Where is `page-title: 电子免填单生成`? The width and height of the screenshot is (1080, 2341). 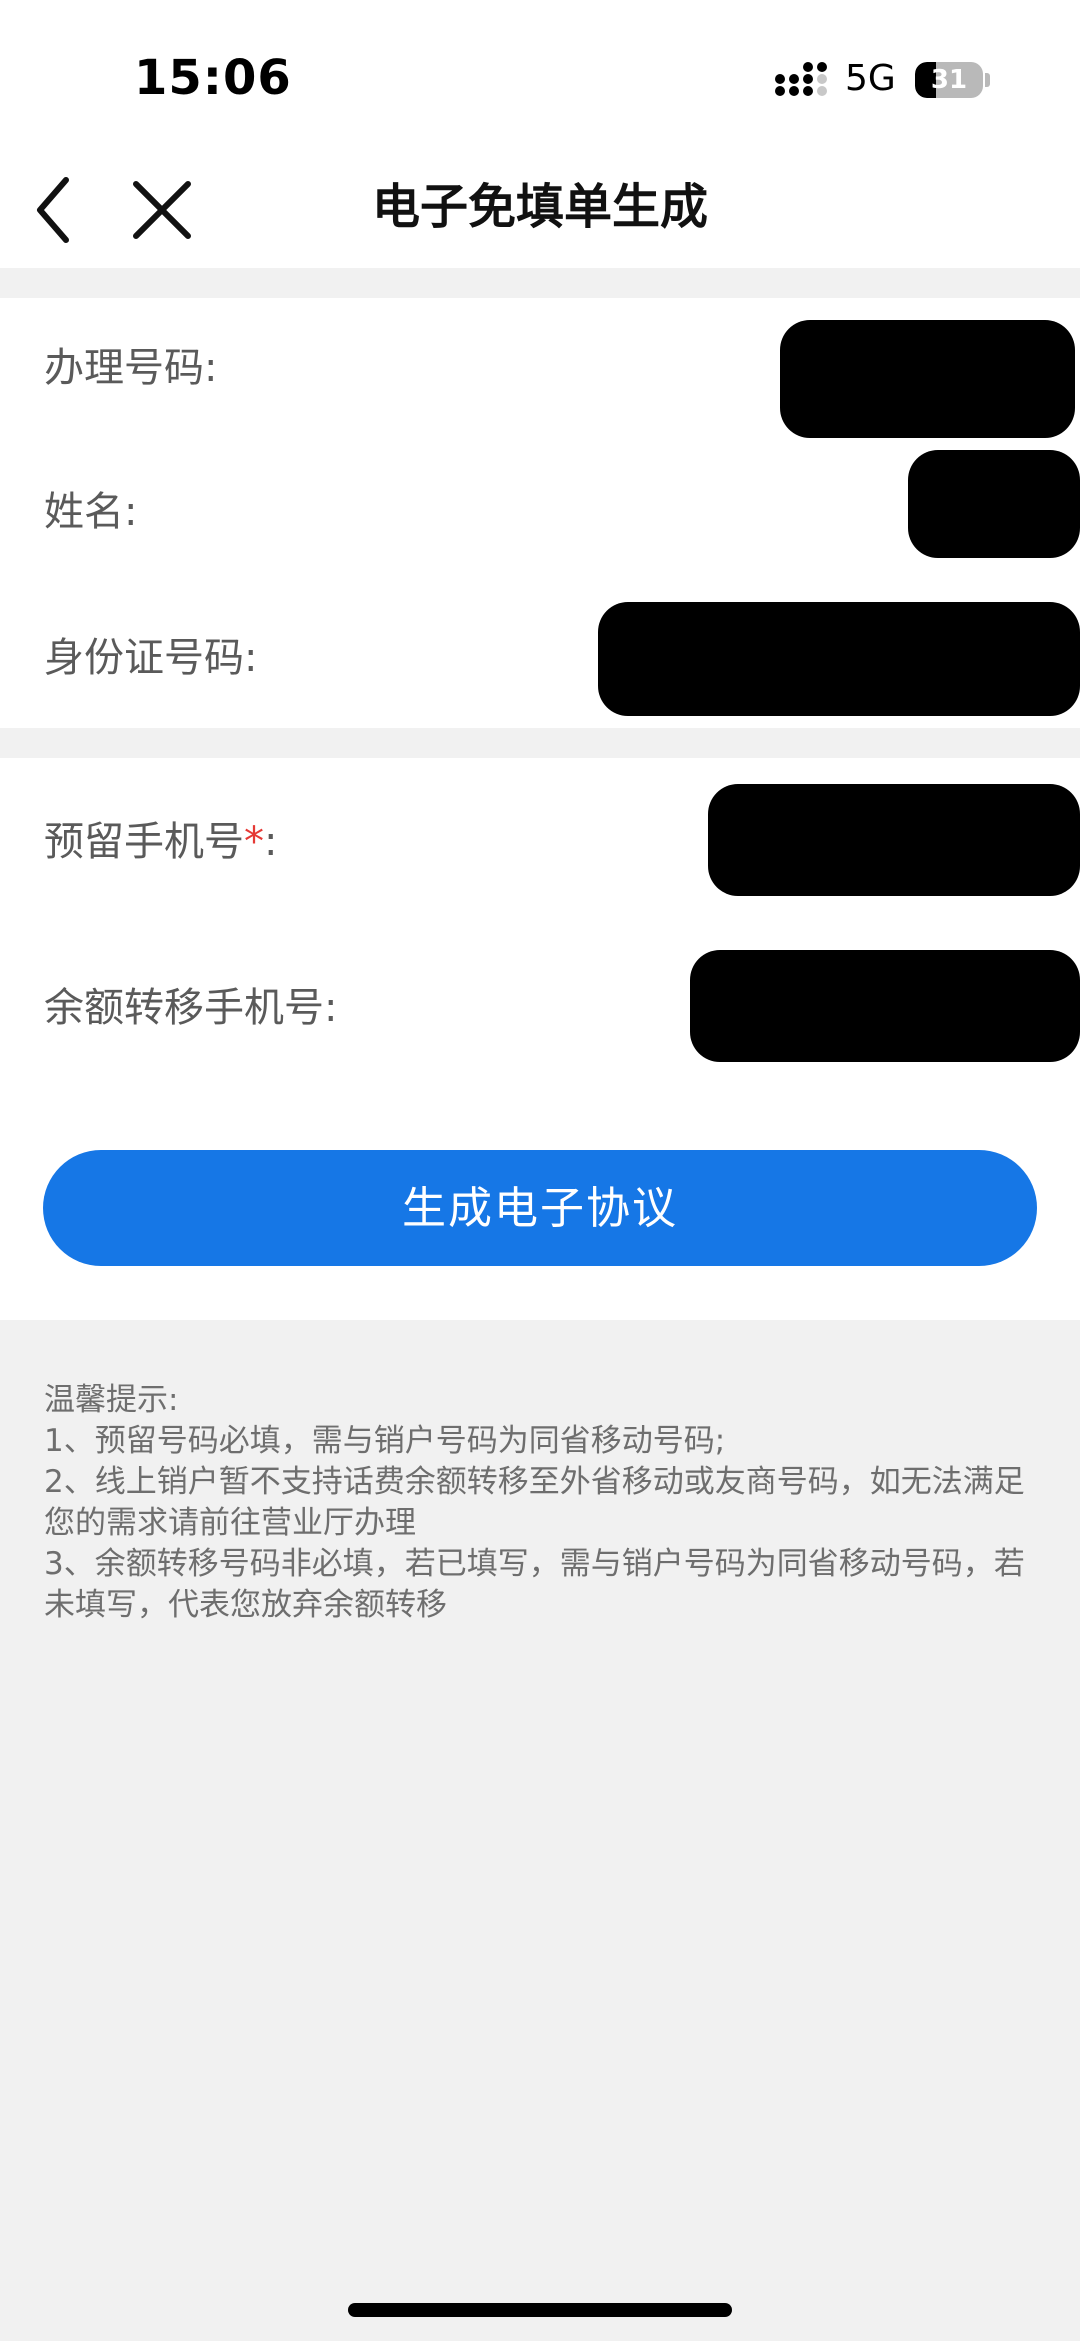 page-title: 电子免填单生成 is located at coordinates (539, 207).